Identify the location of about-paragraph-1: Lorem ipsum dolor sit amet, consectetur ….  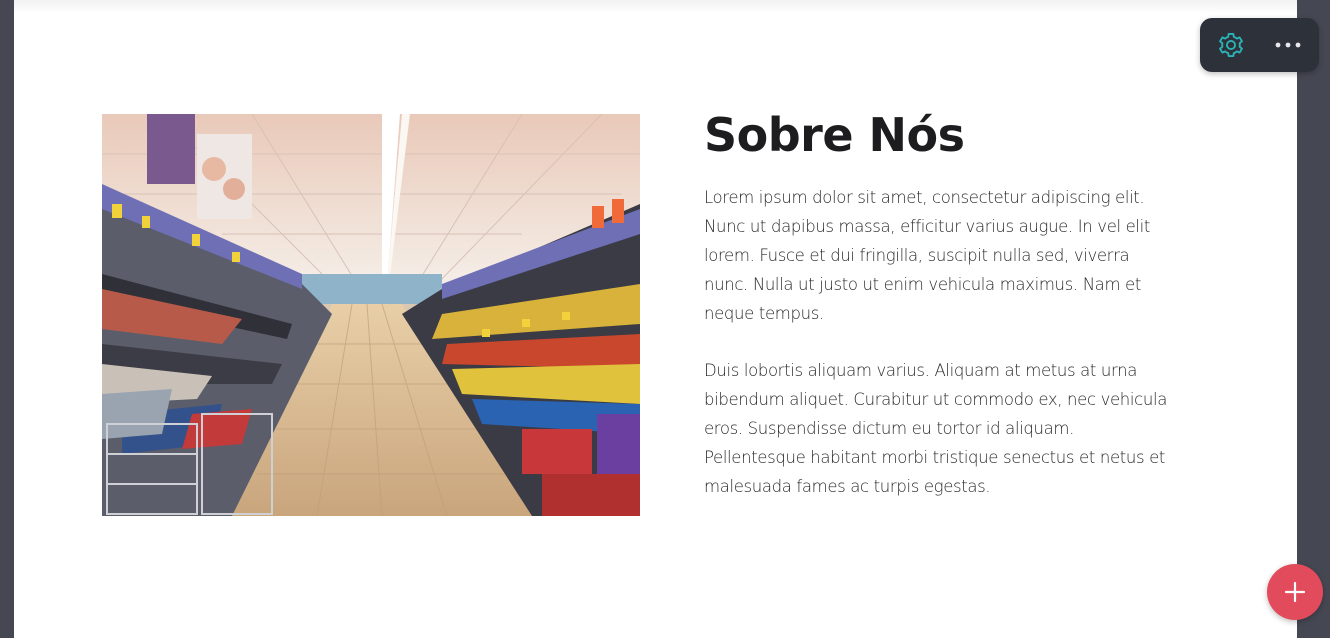
(927, 255).